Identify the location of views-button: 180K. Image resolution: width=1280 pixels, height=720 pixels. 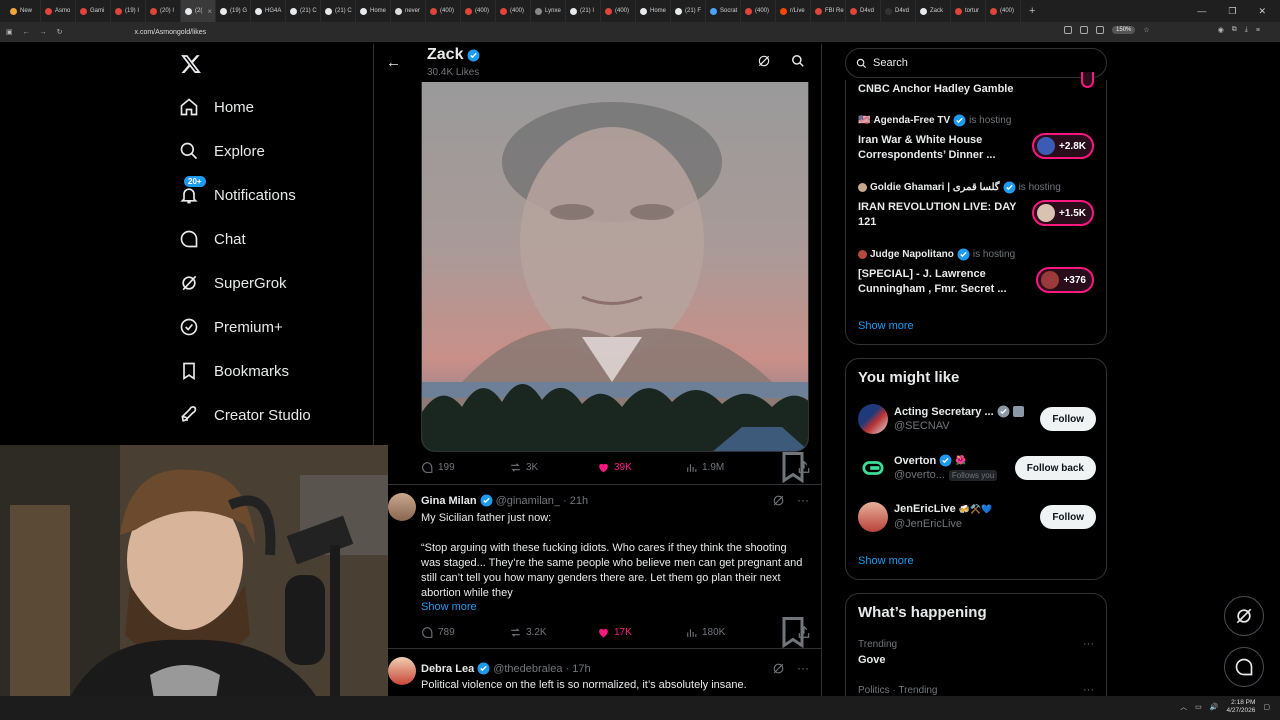
(705, 632).